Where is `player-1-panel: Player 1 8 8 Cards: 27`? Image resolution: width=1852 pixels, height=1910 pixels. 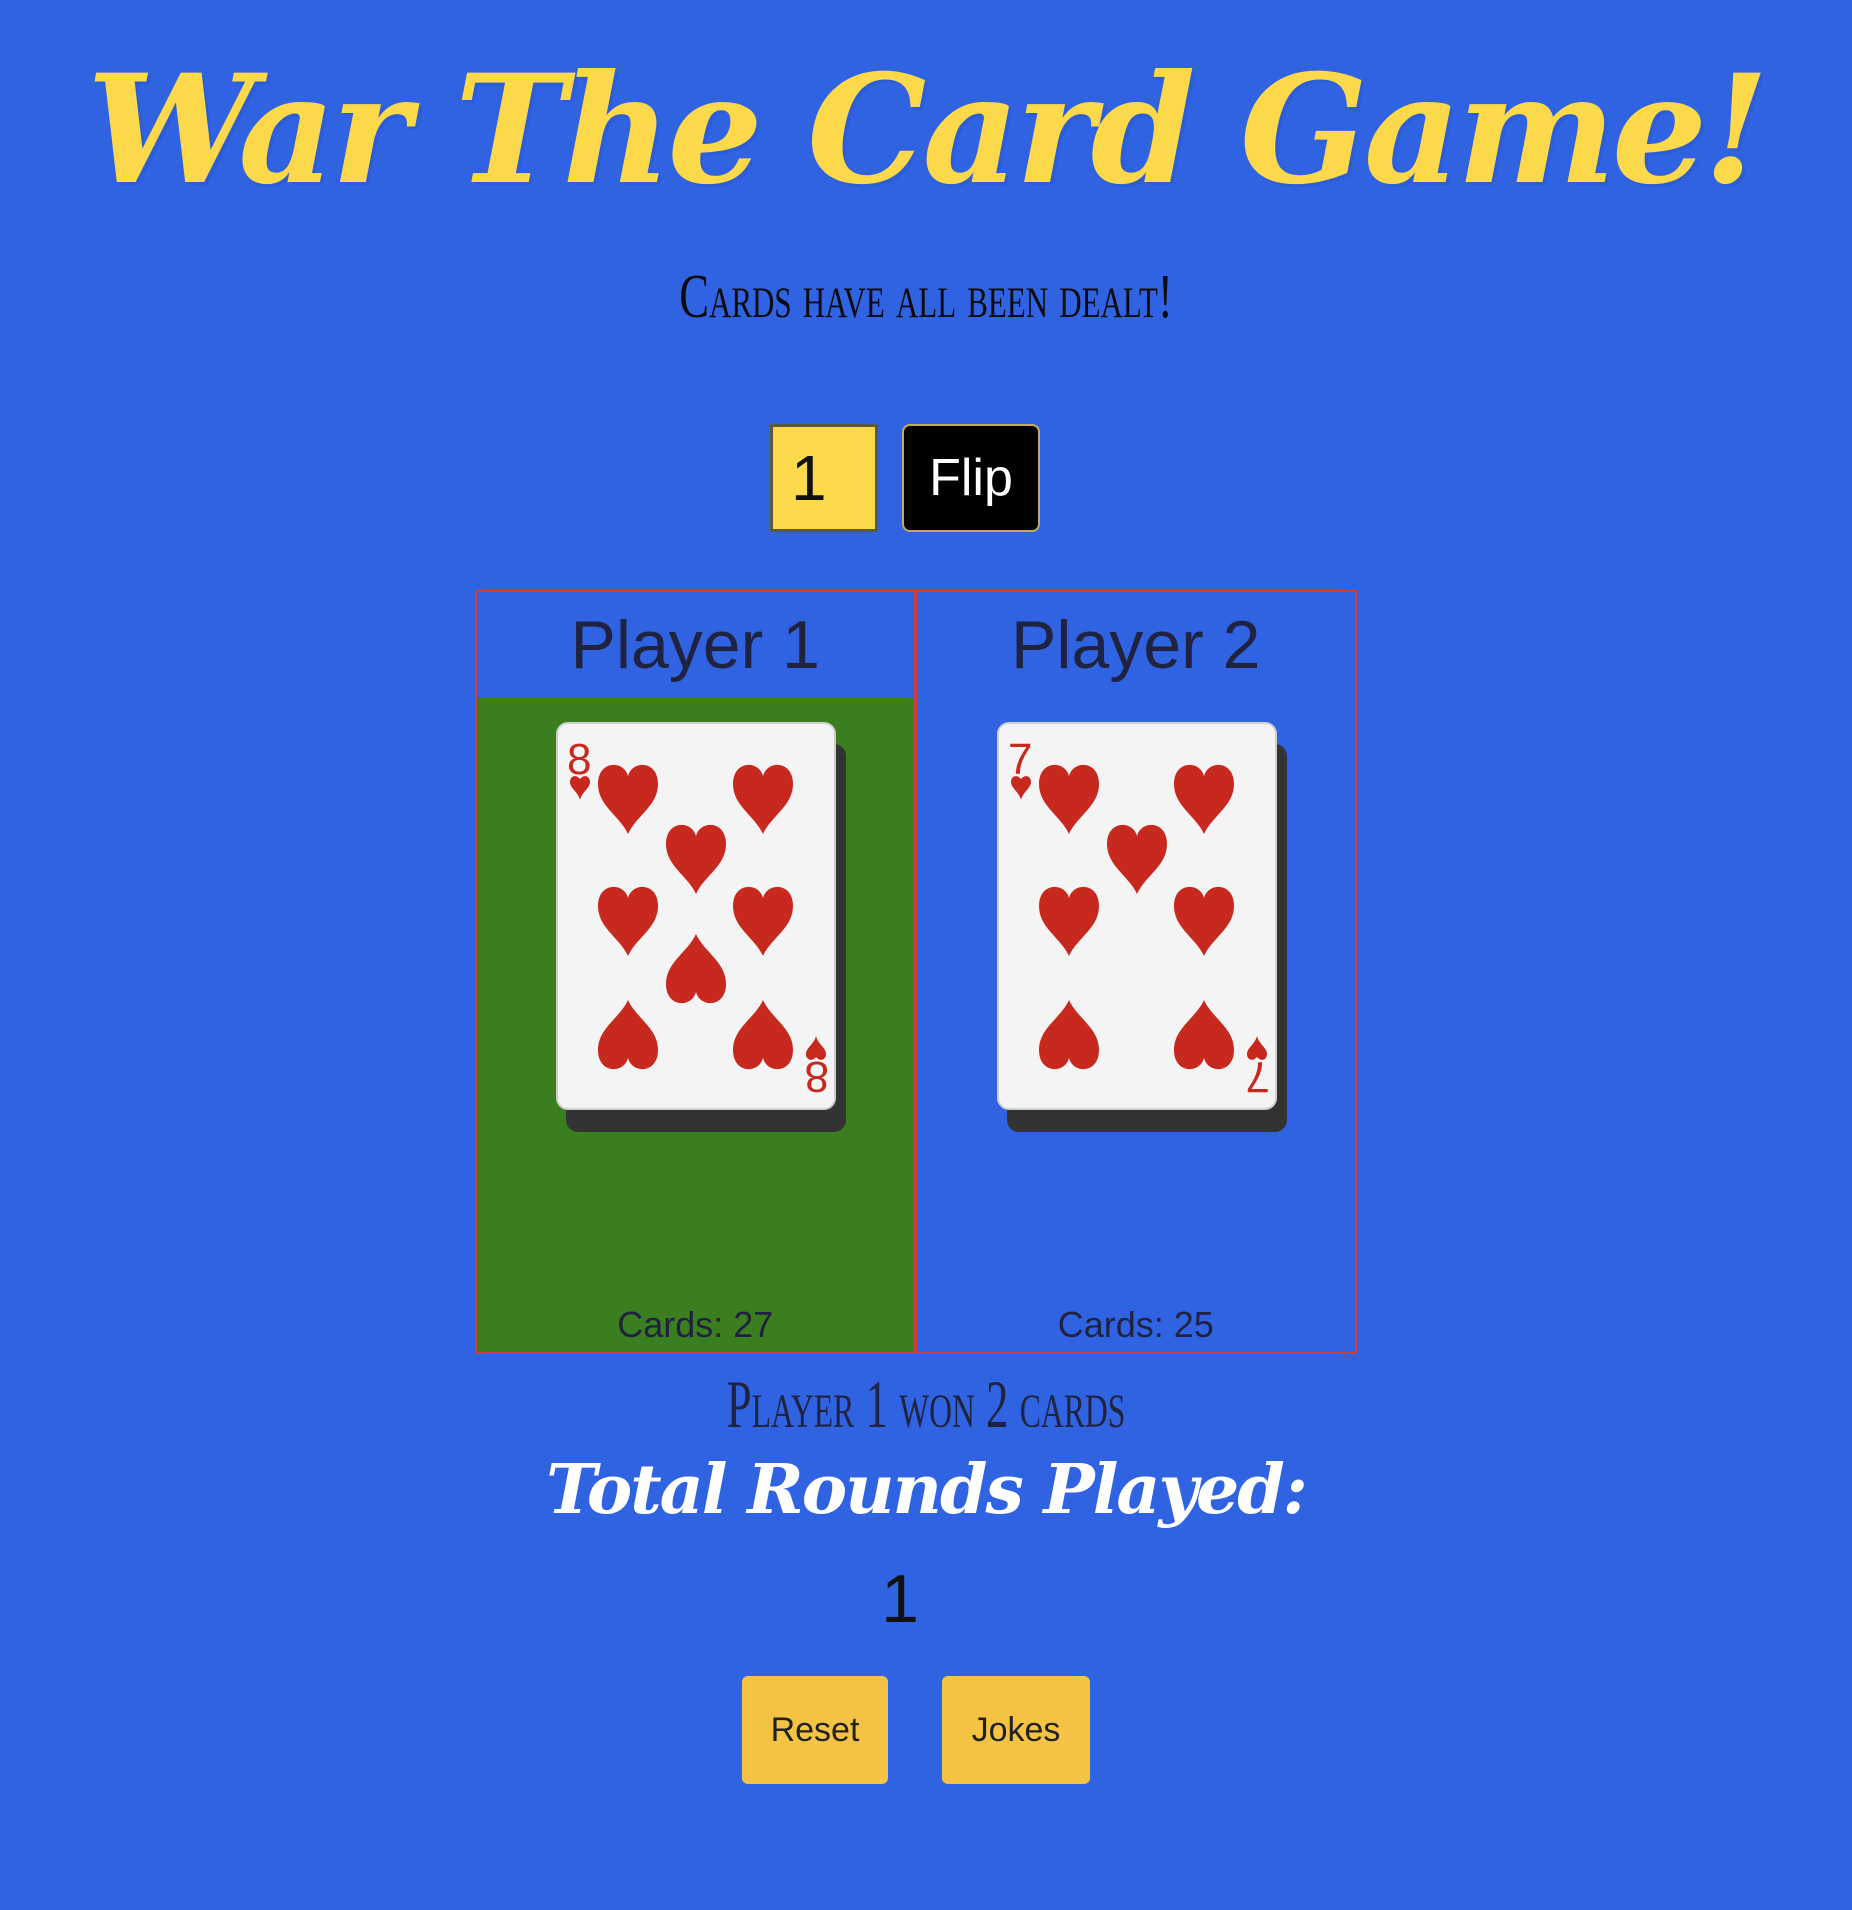
player-1-panel: Player 1 8 8 Cards: 27 is located at coordinates (697, 972).